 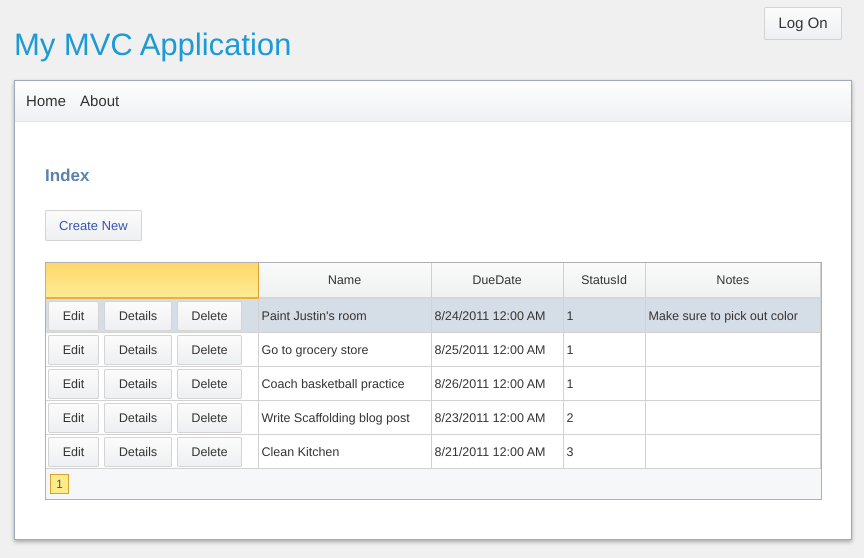 I want to click on table-cell: 8/26/2011 12:00 AM, so click(x=497, y=383).